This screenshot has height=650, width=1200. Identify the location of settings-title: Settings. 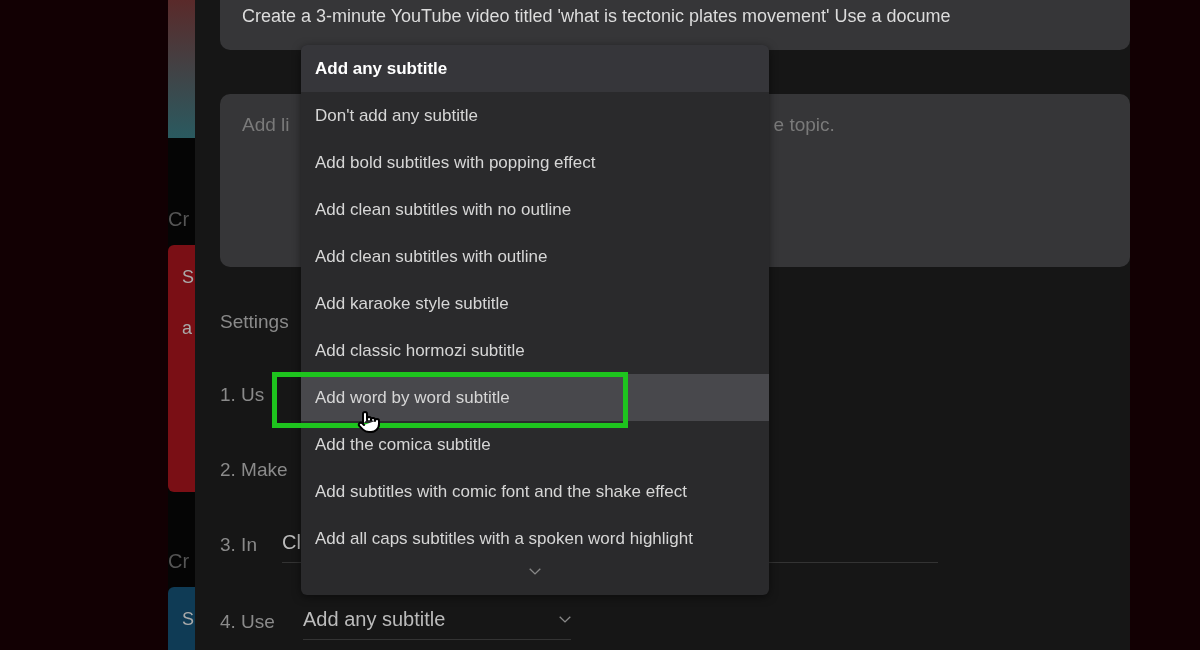
(255, 322).